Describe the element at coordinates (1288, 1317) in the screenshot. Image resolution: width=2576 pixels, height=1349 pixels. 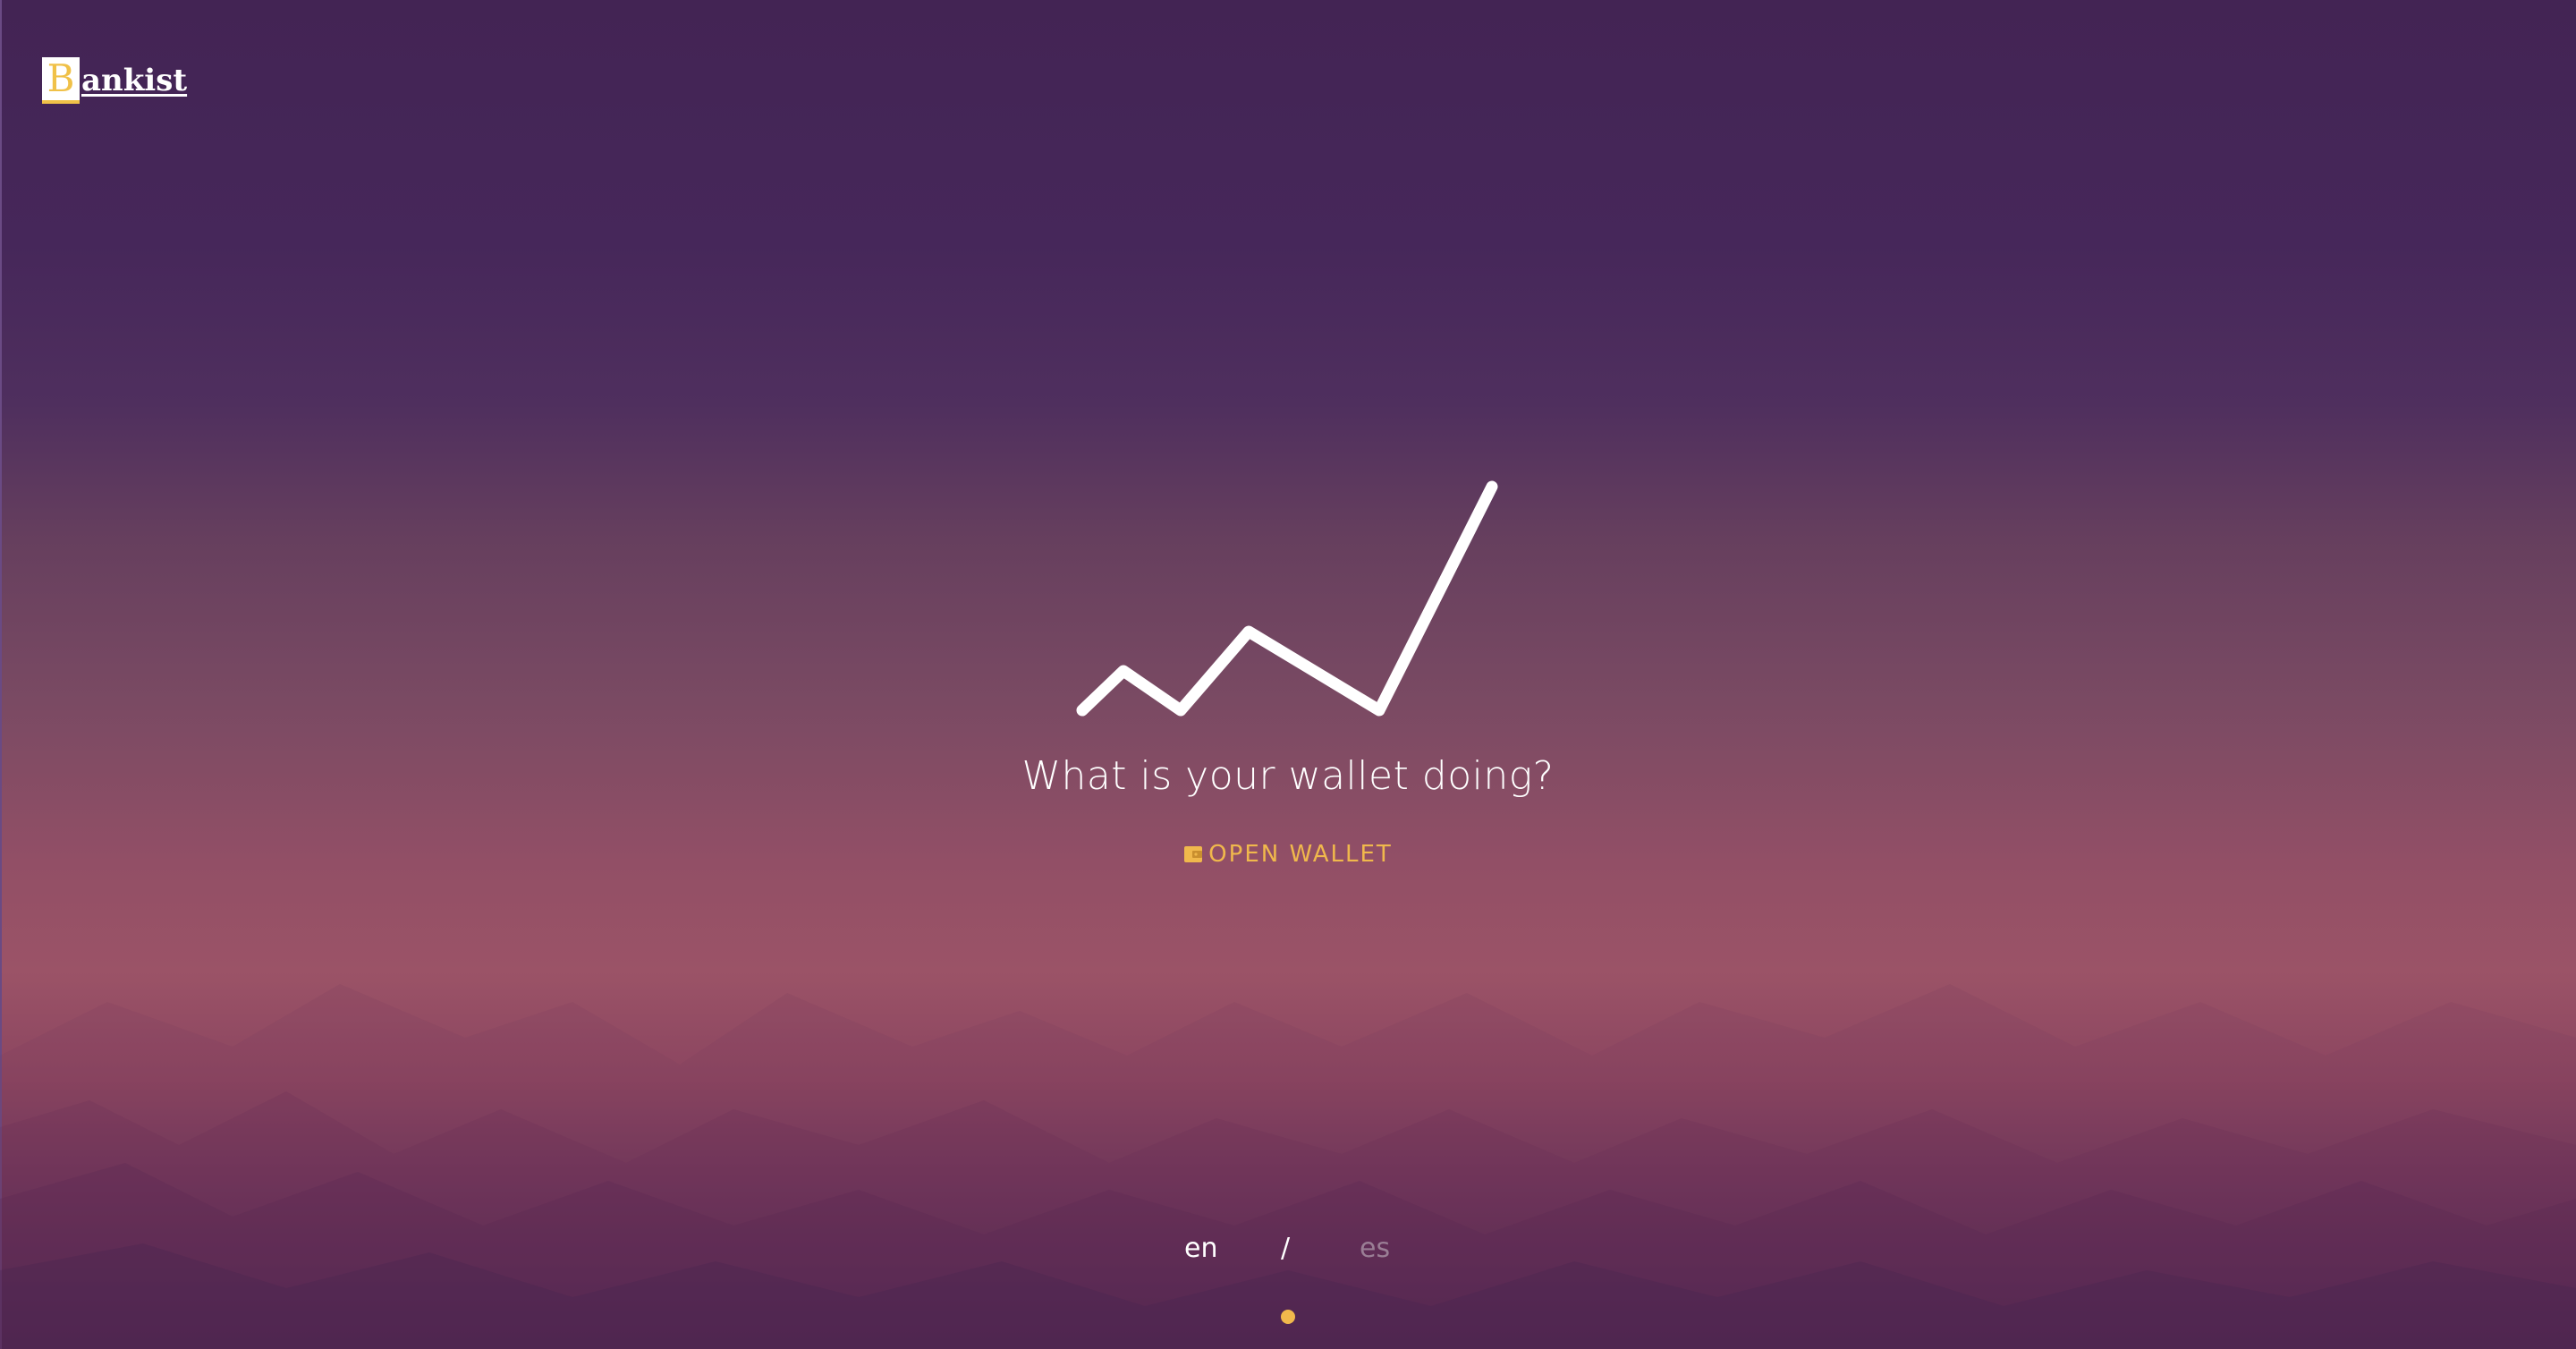
I see `page-indicator-dot` at that location.